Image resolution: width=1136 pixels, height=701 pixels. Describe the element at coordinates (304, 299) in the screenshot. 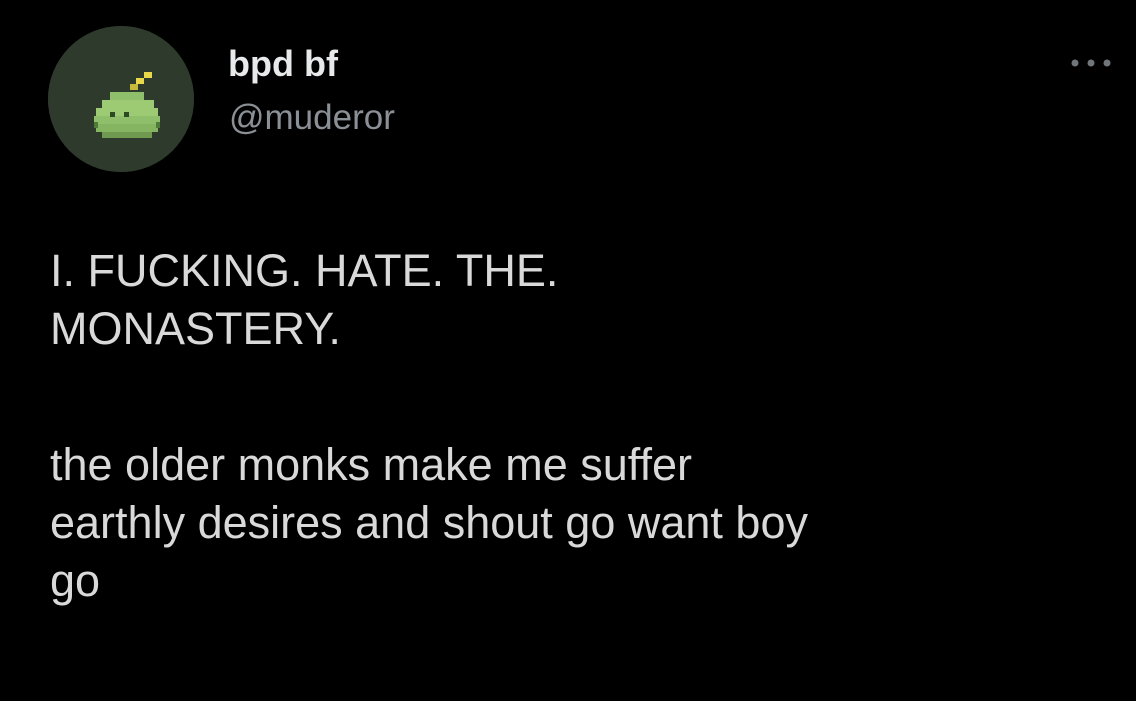

I see `tweet-headline: I. FUCKING. HATE. THE. MONASTERY.` at that location.